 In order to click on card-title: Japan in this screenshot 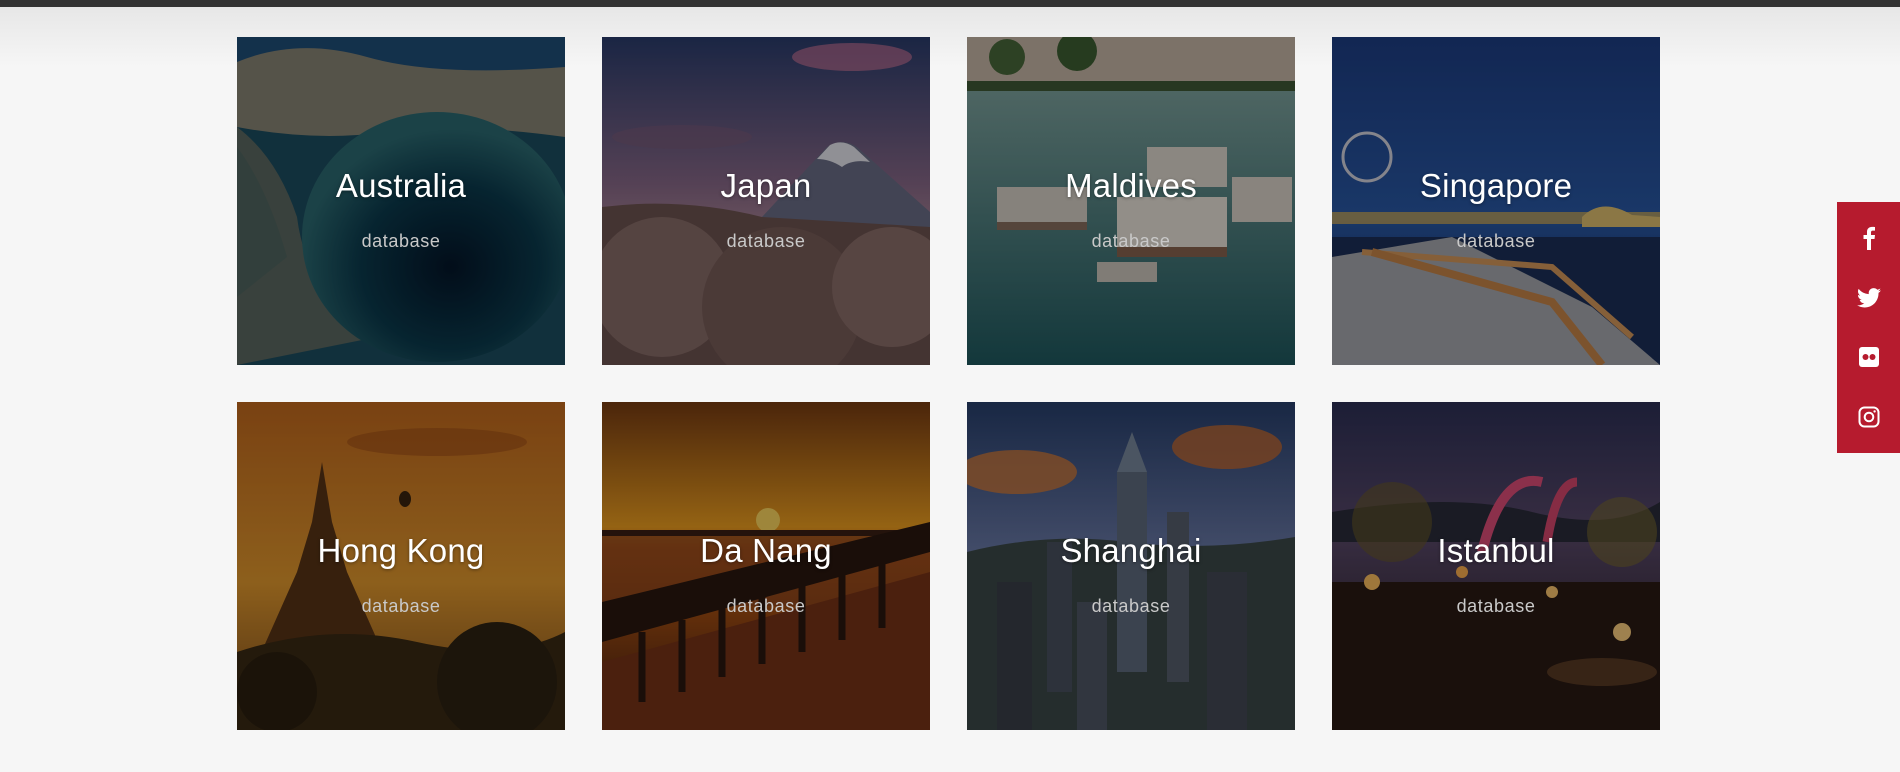, I will do `click(766, 185)`.